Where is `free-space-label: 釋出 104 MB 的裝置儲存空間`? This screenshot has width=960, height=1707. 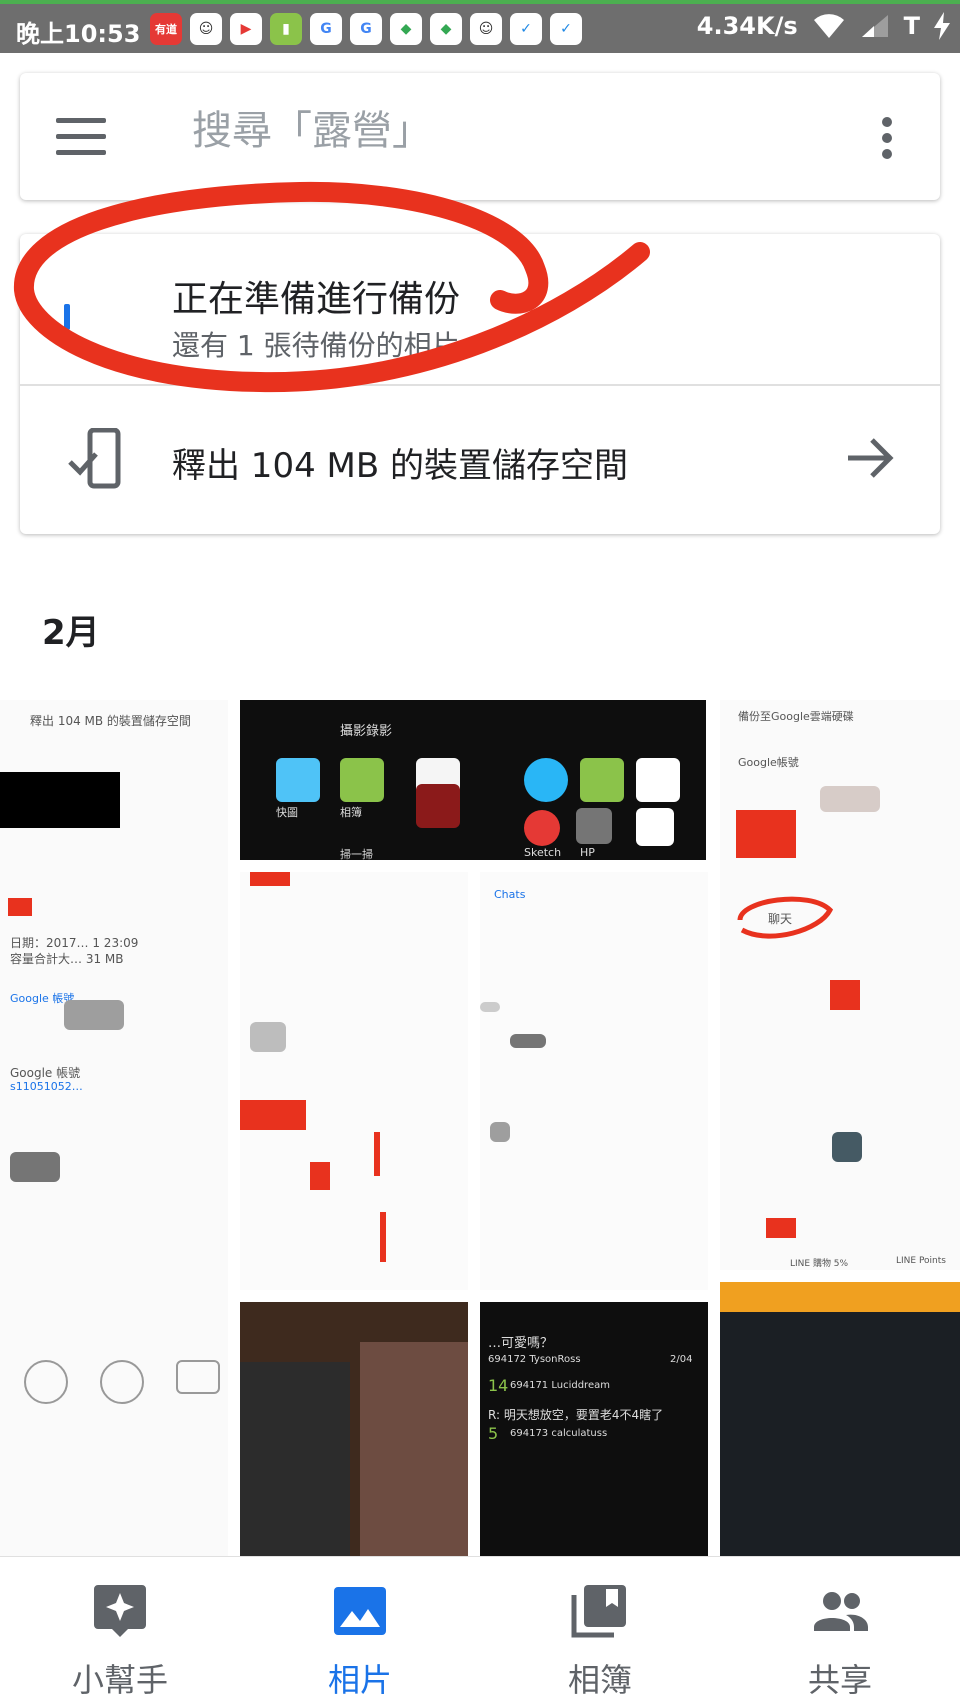 free-space-label: 釋出 104 MB 的裝置儲存空間 is located at coordinates (400, 466).